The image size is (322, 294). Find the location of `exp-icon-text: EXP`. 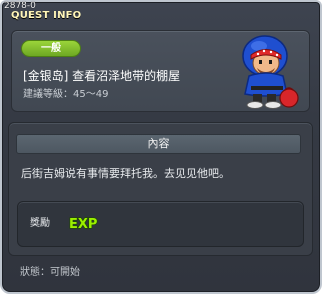

exp-icon-text: EXP is located at coordinates (83, 224).